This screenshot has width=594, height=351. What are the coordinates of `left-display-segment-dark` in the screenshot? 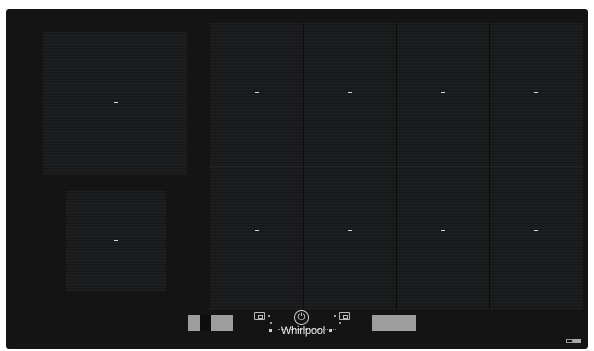 It's located at (205, 323).